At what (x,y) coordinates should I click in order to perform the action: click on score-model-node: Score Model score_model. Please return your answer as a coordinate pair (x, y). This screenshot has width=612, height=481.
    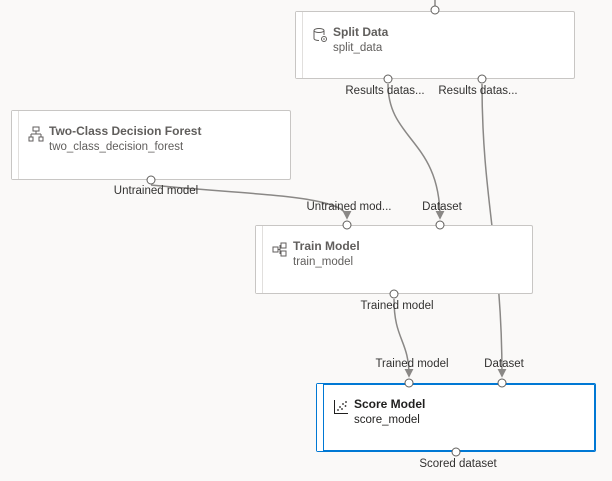
    Looking at the image, I should click on (456, 417).